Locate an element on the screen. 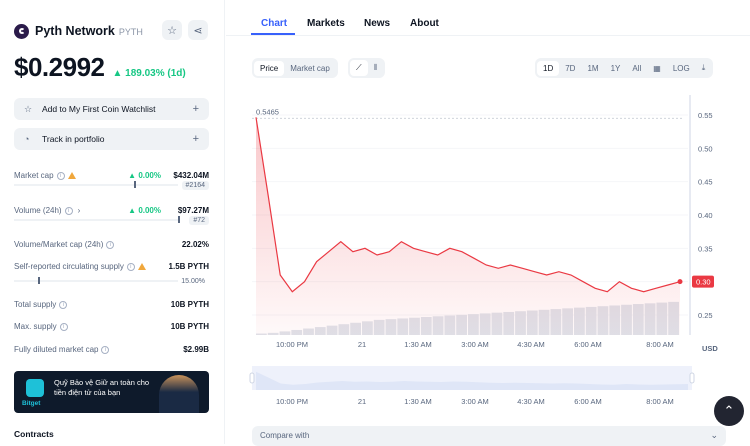 This screenshot has width=750, height=446. x-tick-label: 21 is located at coordinates (362, 344).